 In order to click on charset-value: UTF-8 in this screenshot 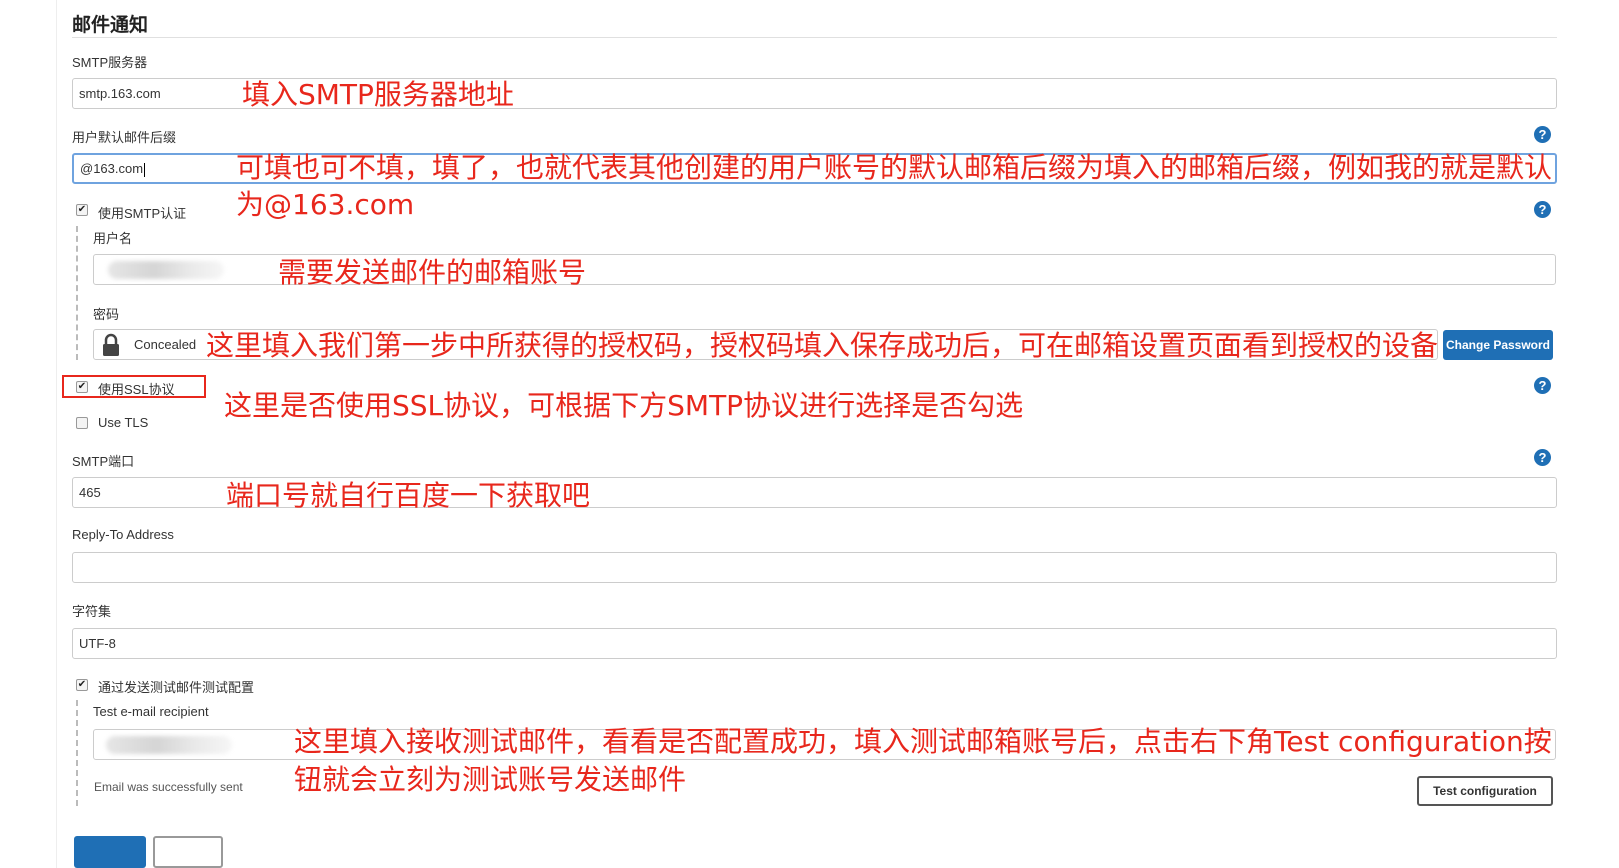, I will do `click(97, 643)`.